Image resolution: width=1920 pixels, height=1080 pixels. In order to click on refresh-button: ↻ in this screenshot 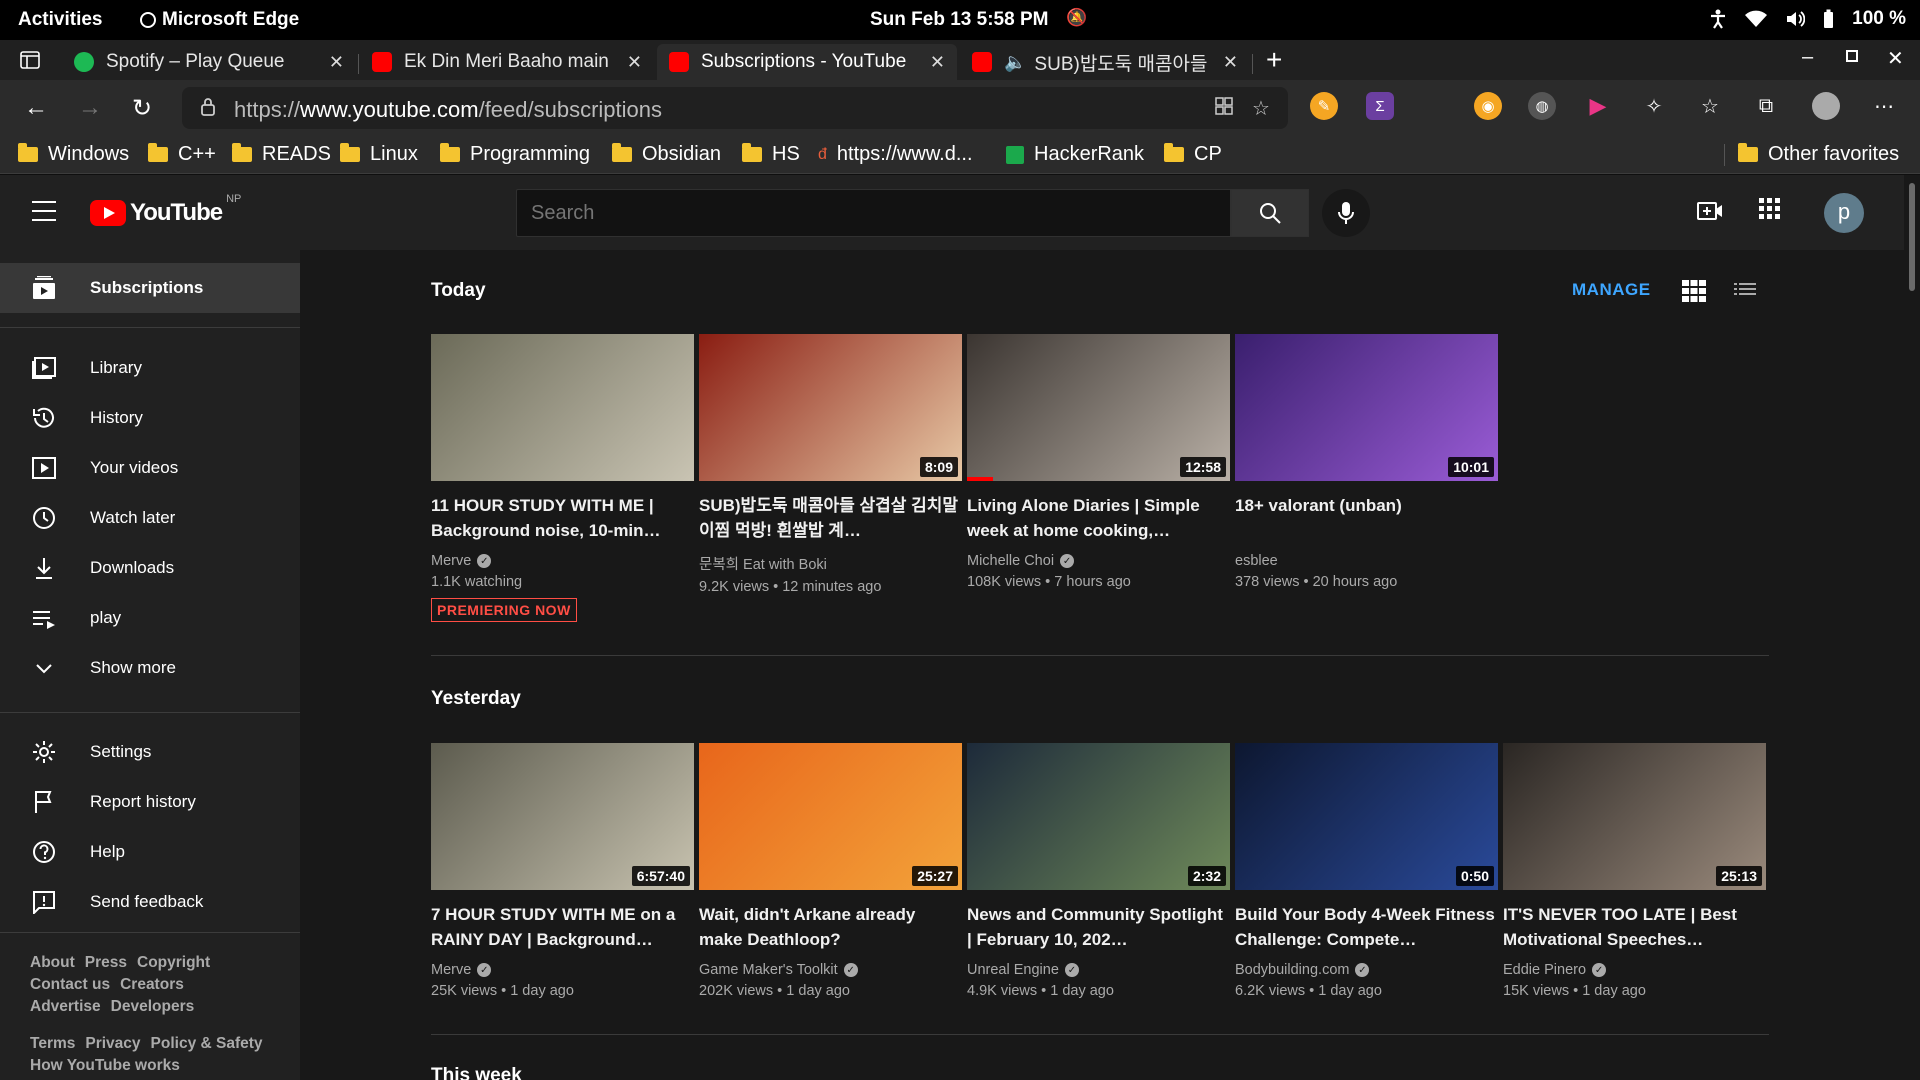, I will do `click(142, 108)`.